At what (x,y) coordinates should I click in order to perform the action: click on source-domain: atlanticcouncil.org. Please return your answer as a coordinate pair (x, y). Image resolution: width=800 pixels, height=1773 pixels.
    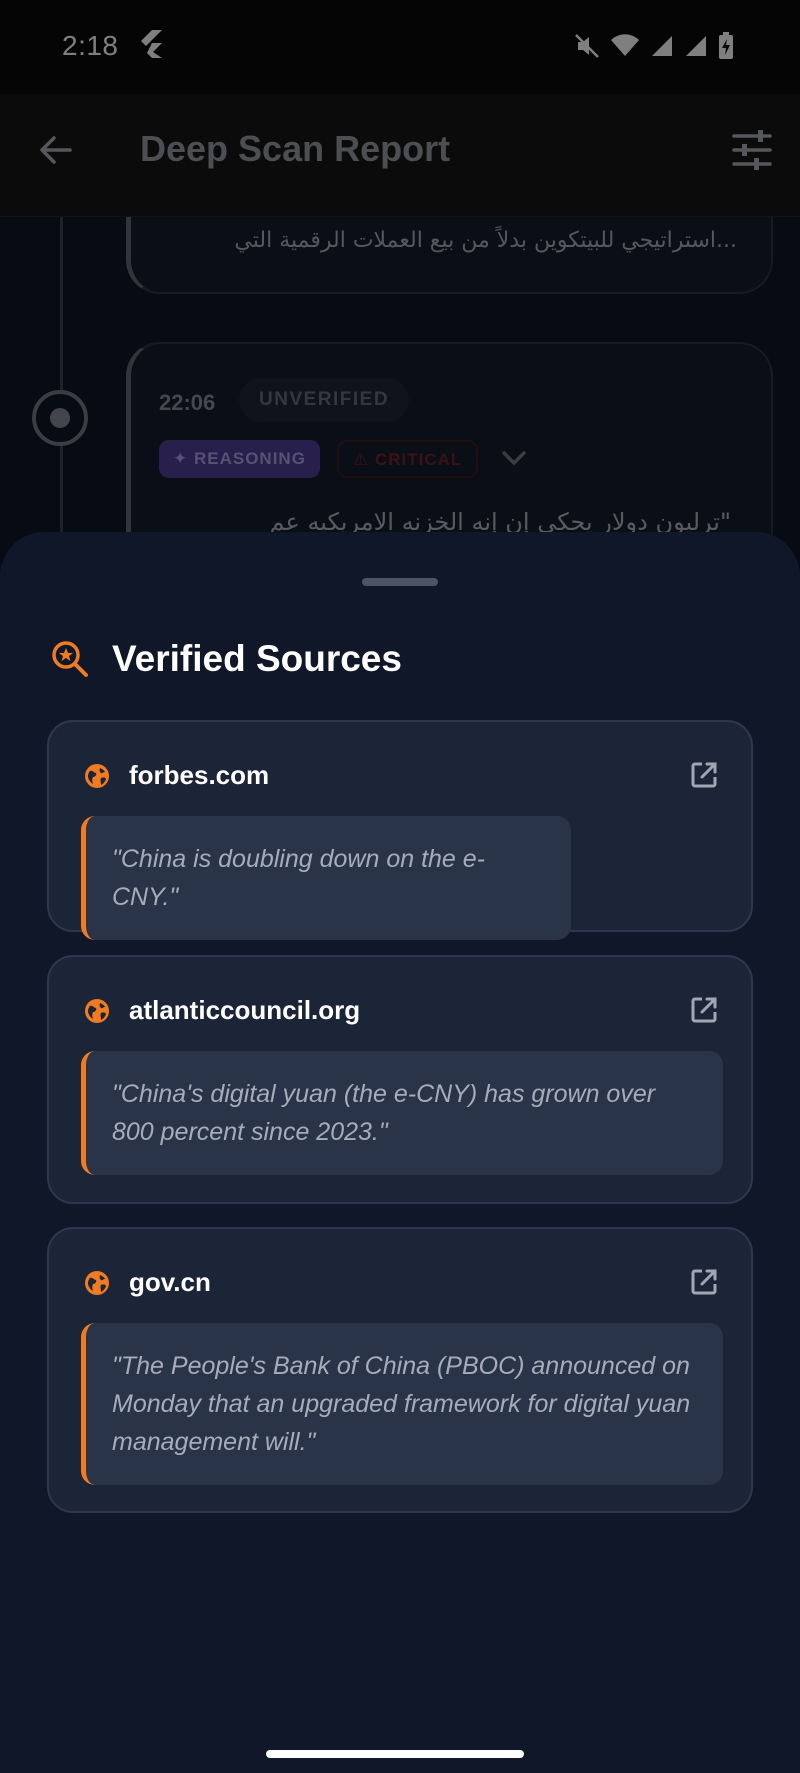
    Looking at the image, I should click on (244, 1010).